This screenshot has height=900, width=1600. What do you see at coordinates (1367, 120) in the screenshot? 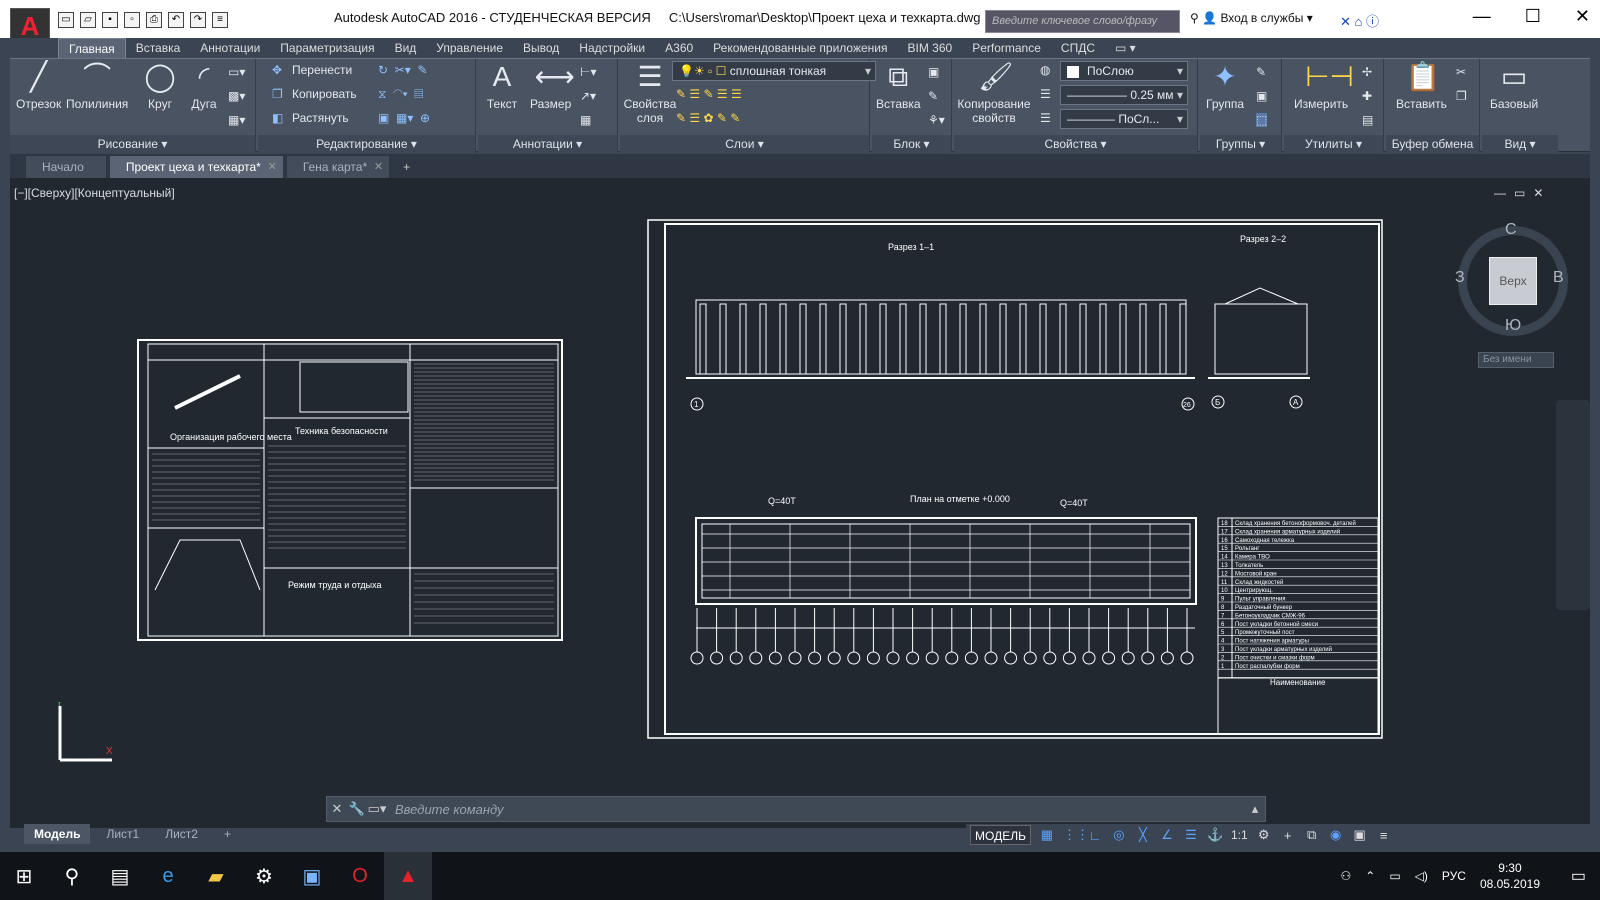
I see `calculator-icon: ▤` at bounding box center [1367, 120].